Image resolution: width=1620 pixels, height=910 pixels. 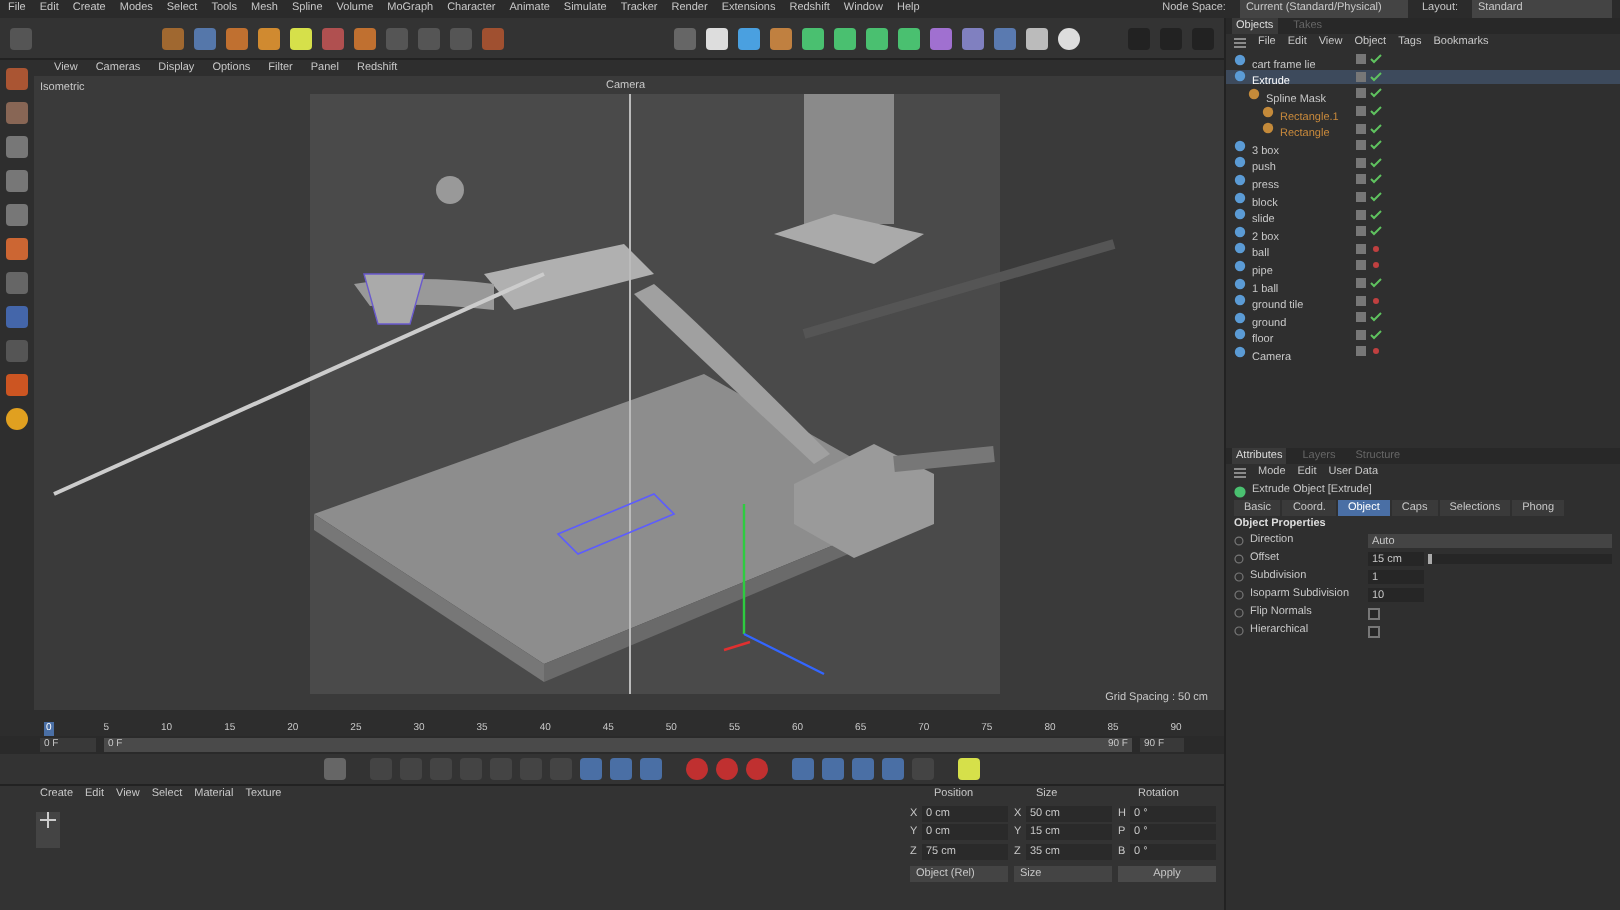 I want to click on extrude-icon, so click(x=1240, y=491).